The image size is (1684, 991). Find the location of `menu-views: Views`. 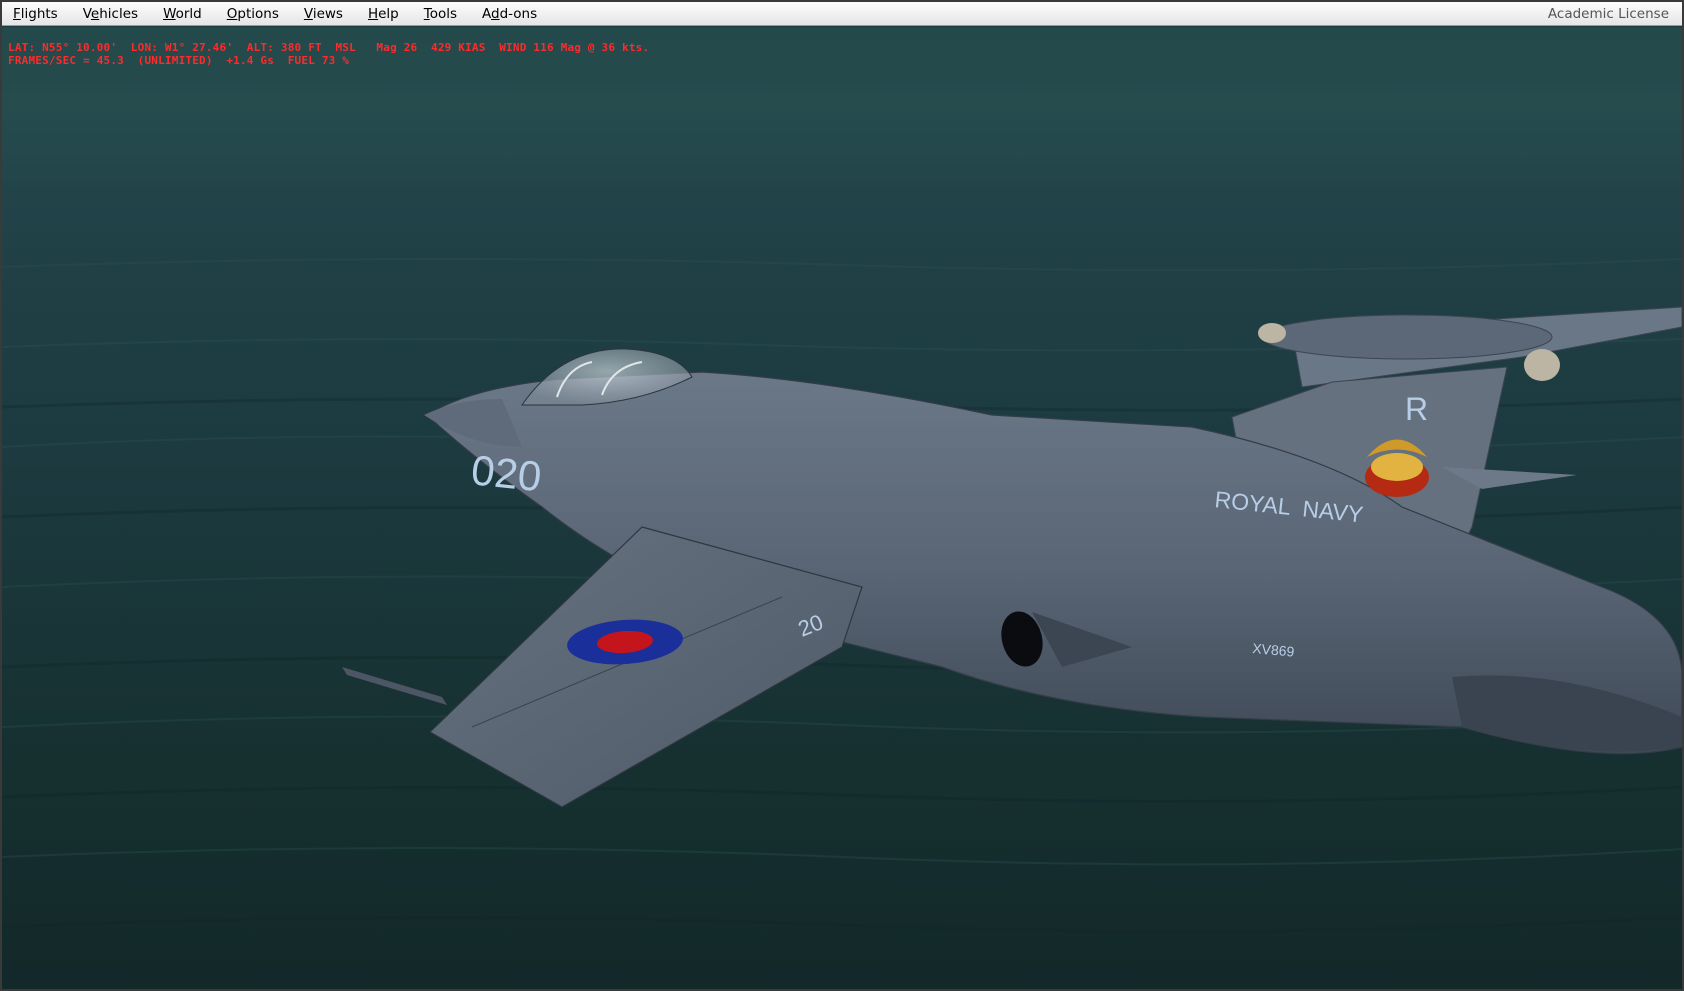

menu-views: Views is located at coordinates (323, 14).